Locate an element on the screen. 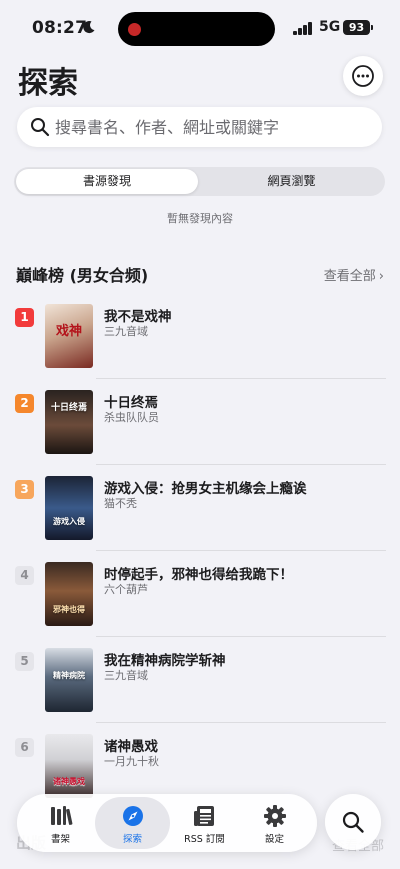 The height and width of the screenshot is (869, 400). tab-settings: 設定 is located at coordinates (274, 823).